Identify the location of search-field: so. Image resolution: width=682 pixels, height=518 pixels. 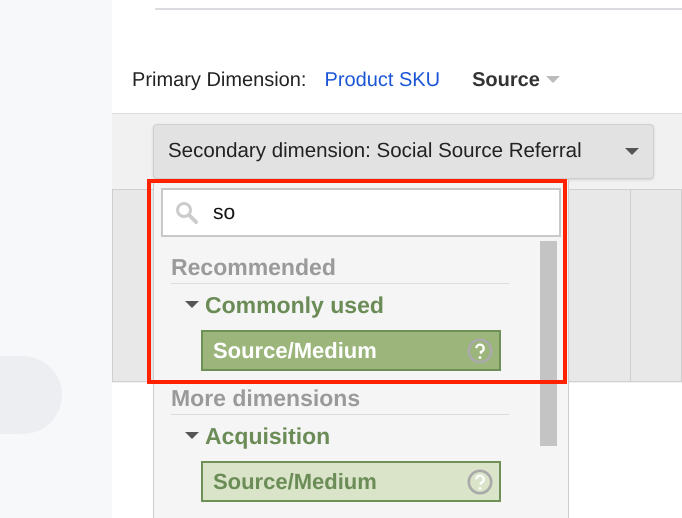
(361, 212).